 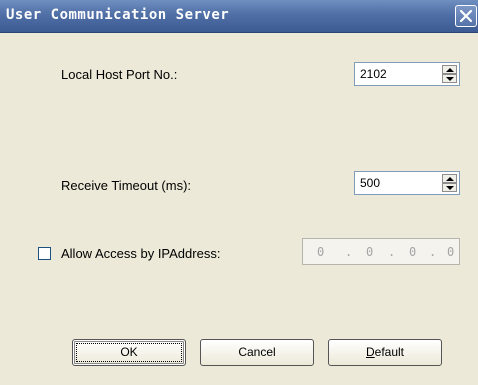 What do you see at coordinates (140, 253) in the screenshot?
I see `allow-ip-label: Allow Access by IPAddress:` at bounding box center [140, 253].